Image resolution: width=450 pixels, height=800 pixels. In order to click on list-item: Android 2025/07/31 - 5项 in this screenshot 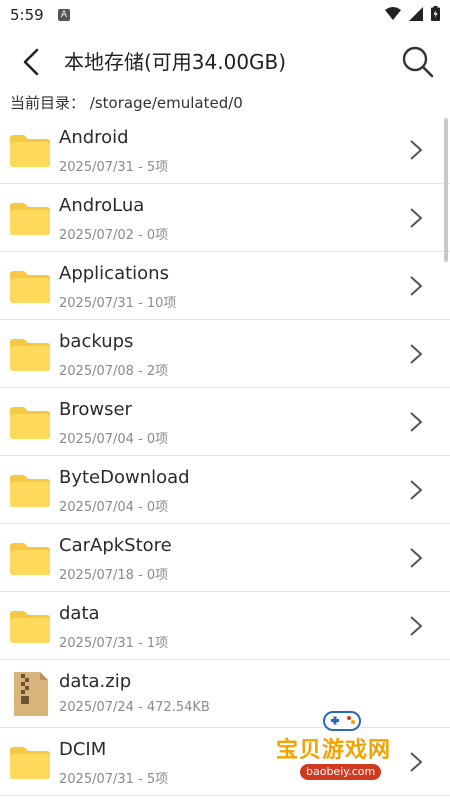, I will do `click(225, 150)`.